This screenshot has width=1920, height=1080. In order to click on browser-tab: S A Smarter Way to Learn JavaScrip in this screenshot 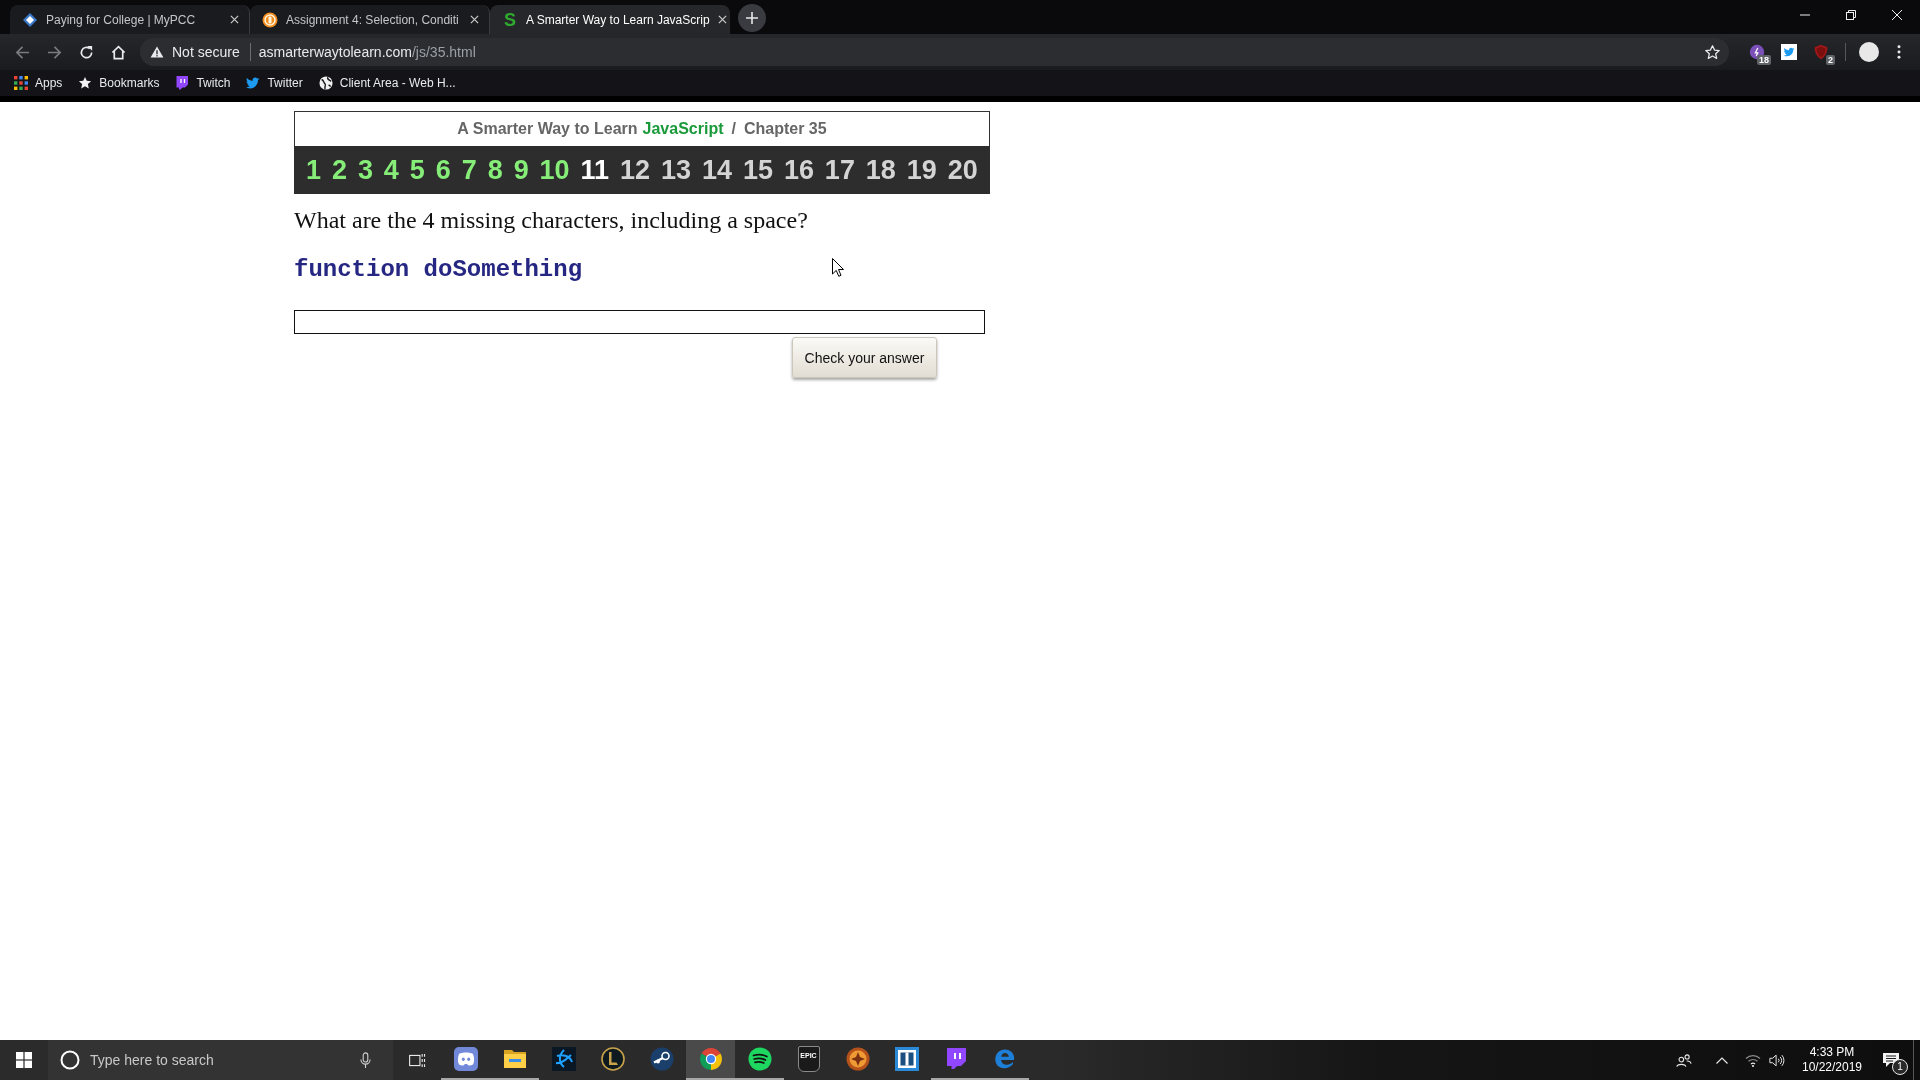, I will do `click(610, 19)`.